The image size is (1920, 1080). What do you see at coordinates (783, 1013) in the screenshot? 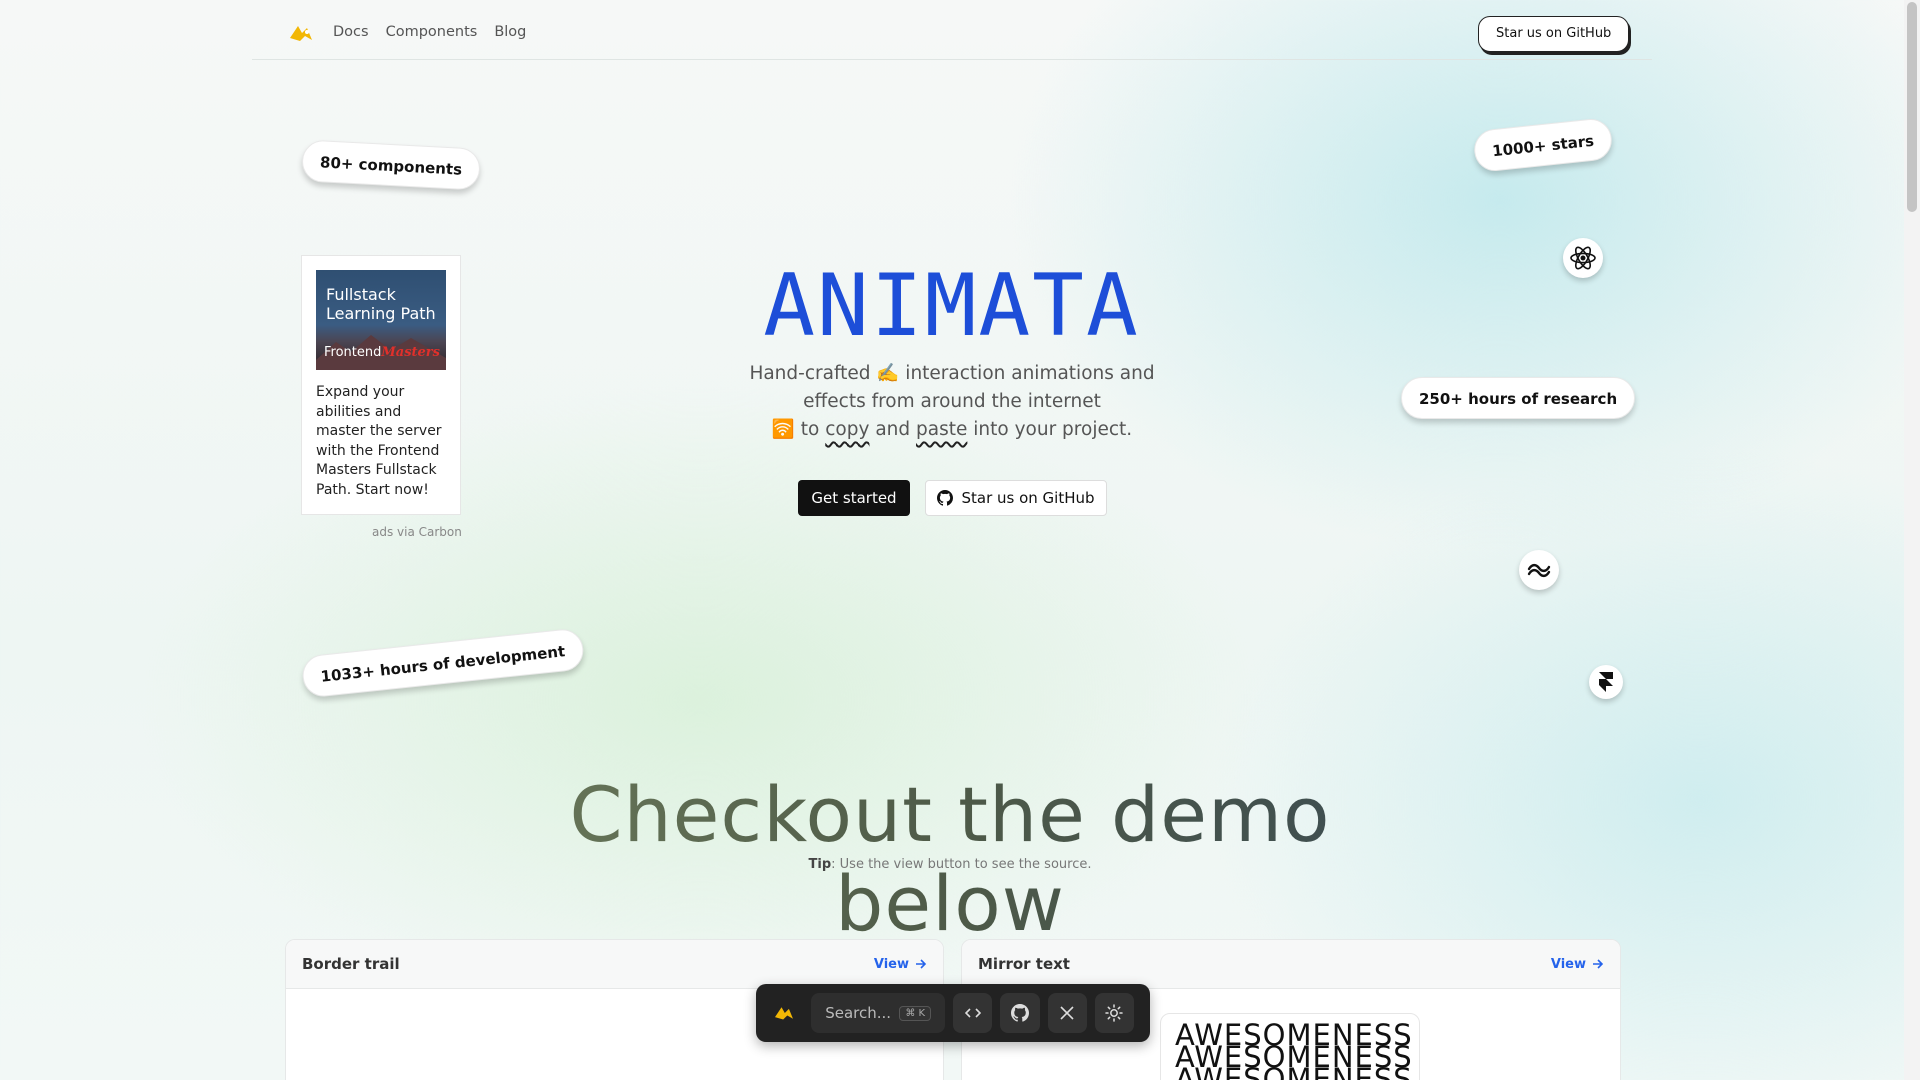
I see `dock-logo-icon` at bounding box center [783, 1013].